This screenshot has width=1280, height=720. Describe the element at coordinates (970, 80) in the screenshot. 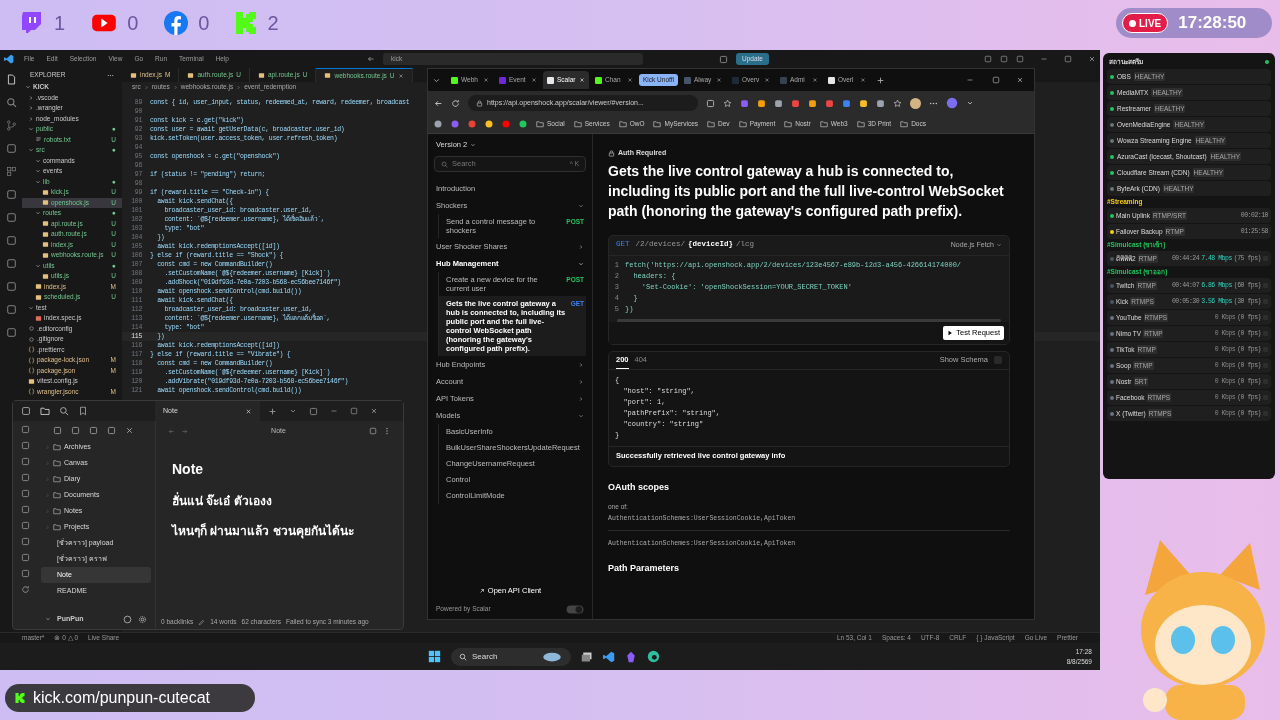

I see `minimize-icon` at that location.